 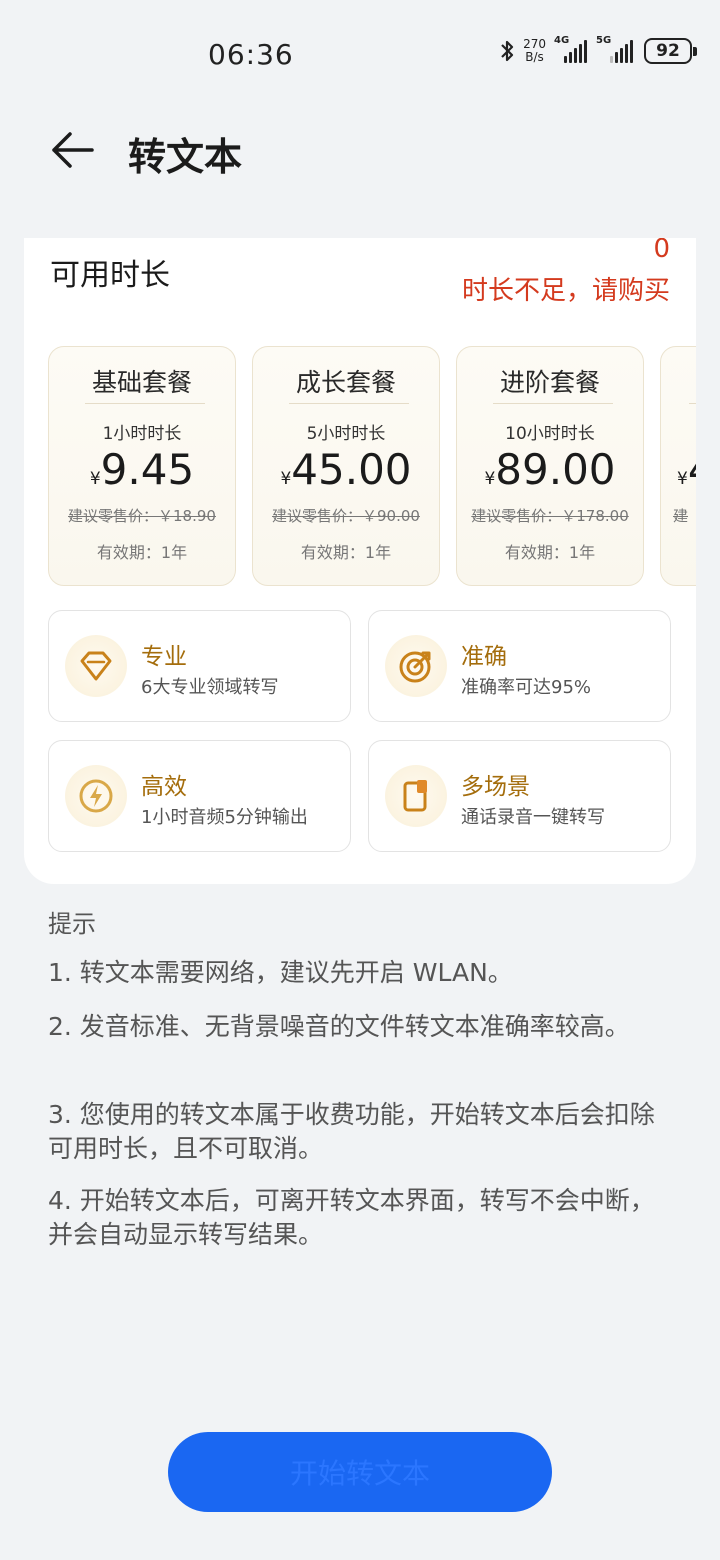 What do you see at coordinates (96, 796) in the screenshot?
I see `lightning-icon` at bounding box center [96, 796].